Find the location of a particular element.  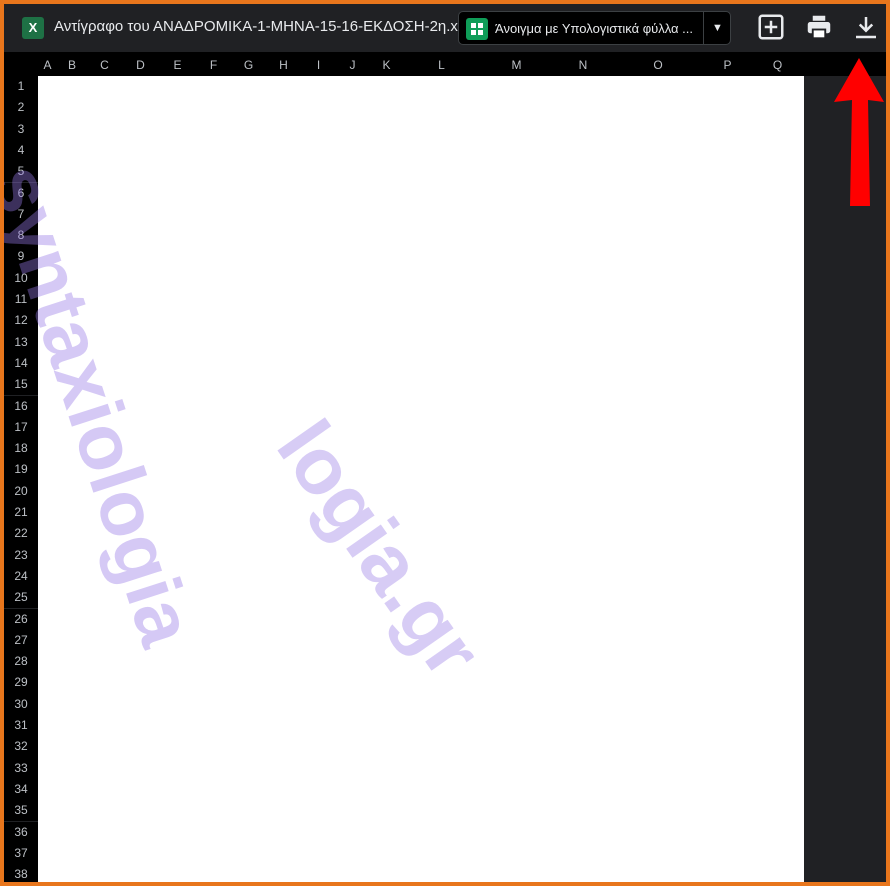

row-header-31: 31 is located at coordinates (21, 726).